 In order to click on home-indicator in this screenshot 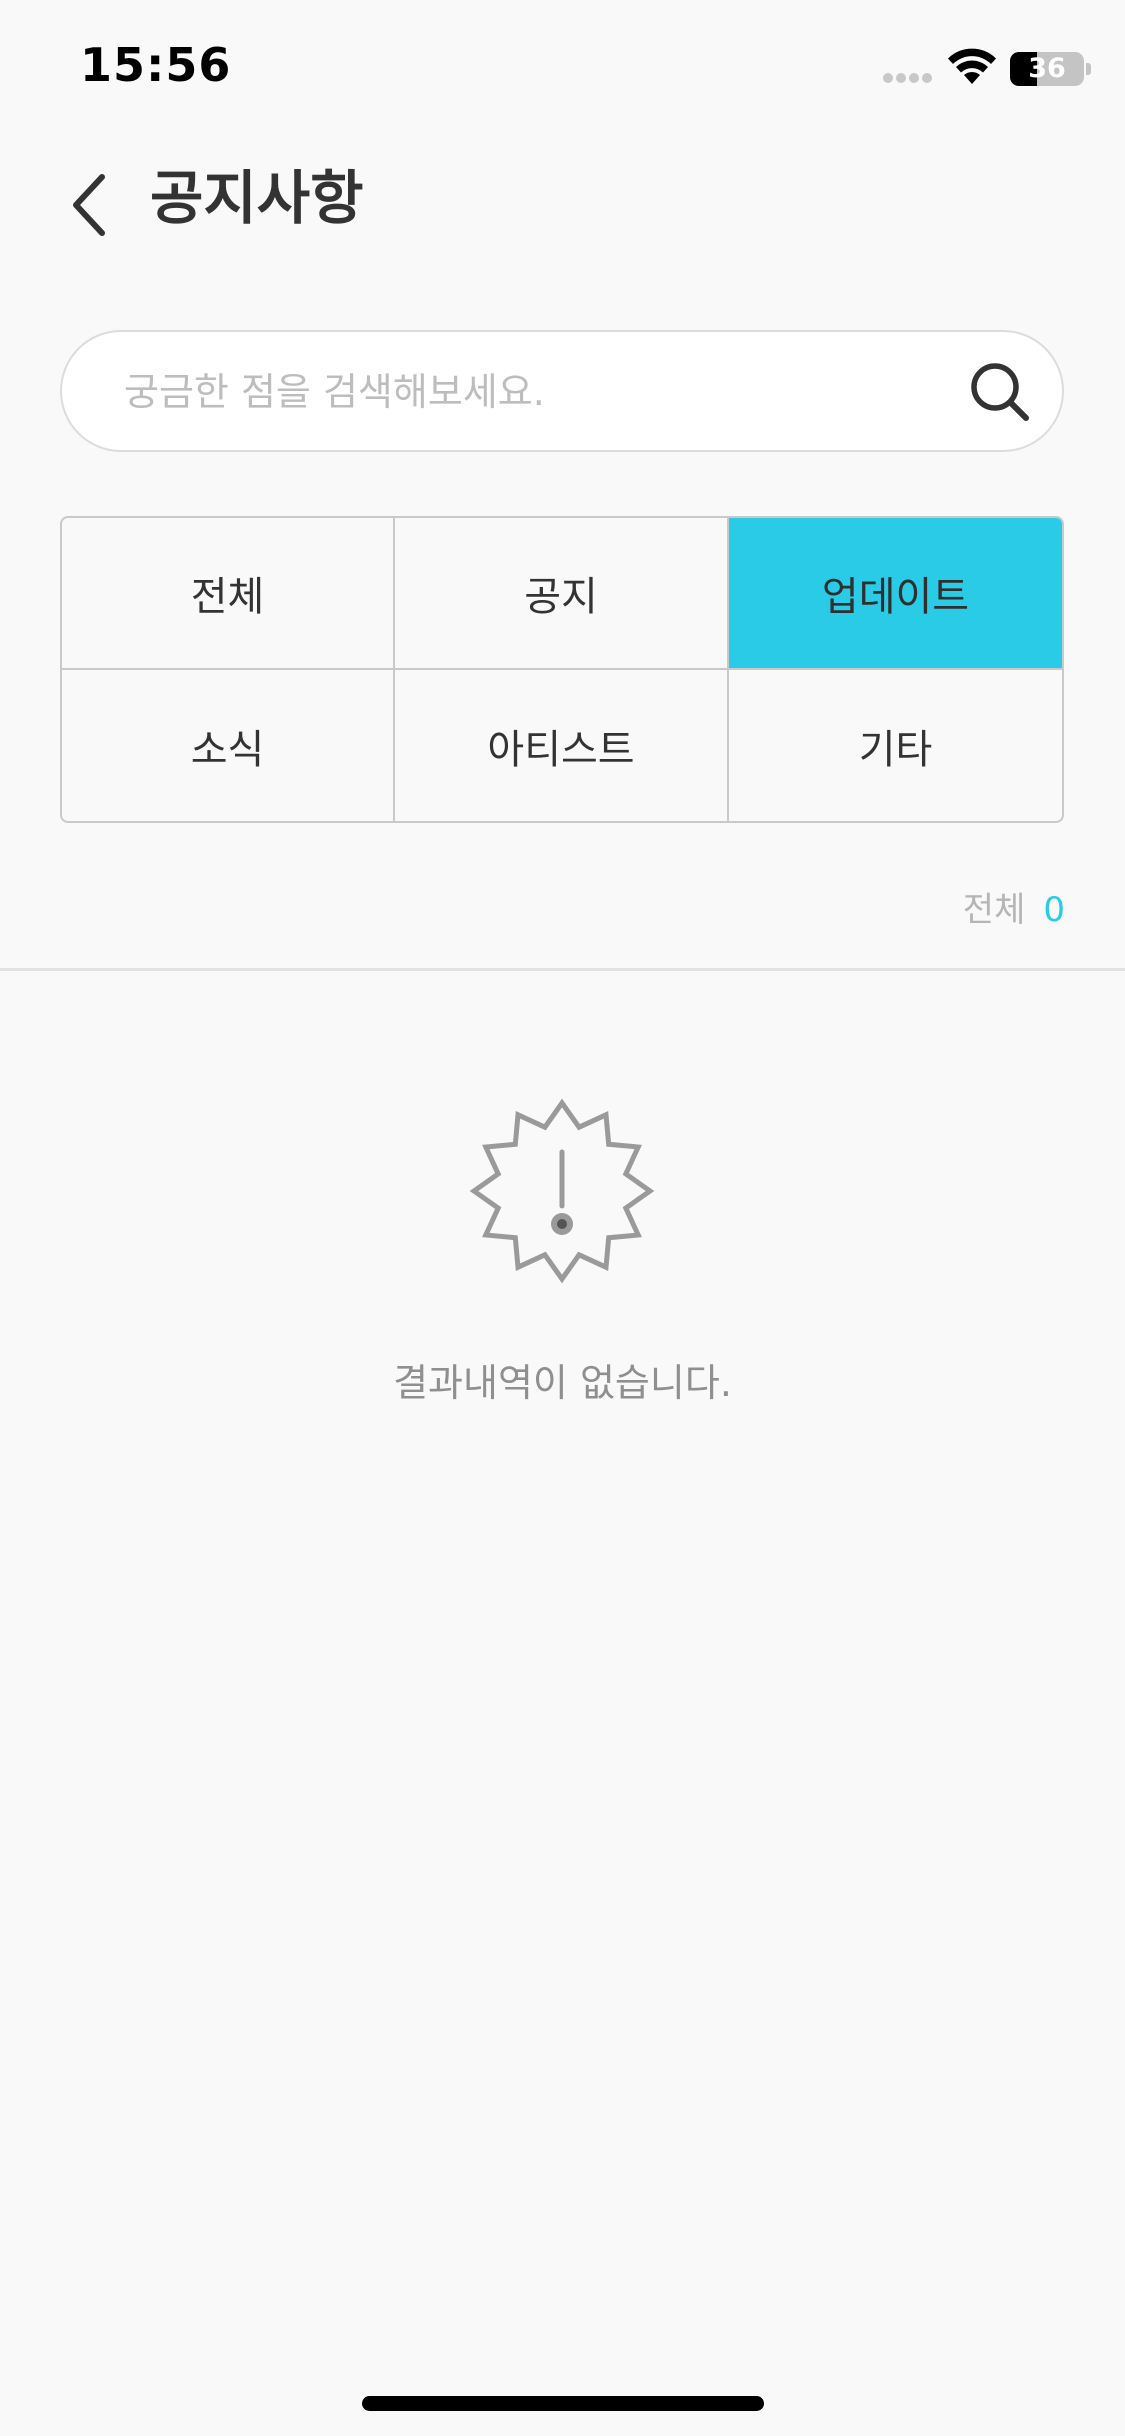, I will do `click(563, 2403)`.